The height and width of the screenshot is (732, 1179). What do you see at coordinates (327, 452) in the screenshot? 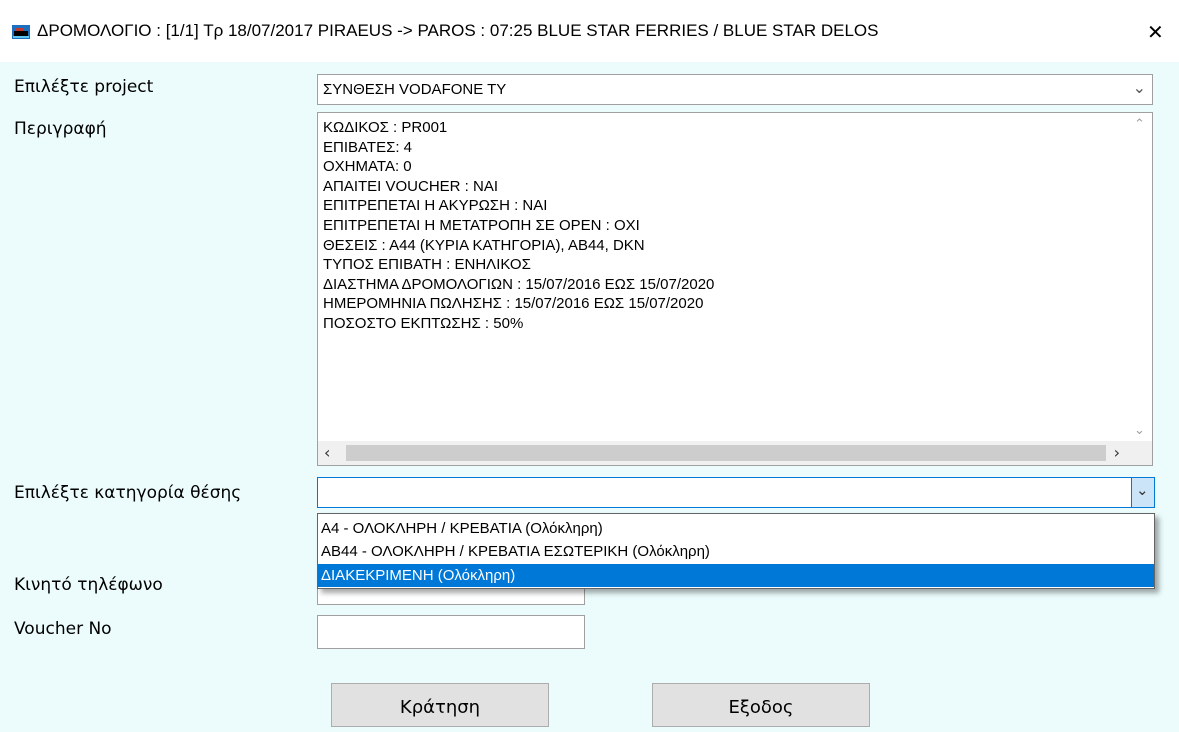
I see `scroll-left-icon: ‹` at bounding box center [327, 452].